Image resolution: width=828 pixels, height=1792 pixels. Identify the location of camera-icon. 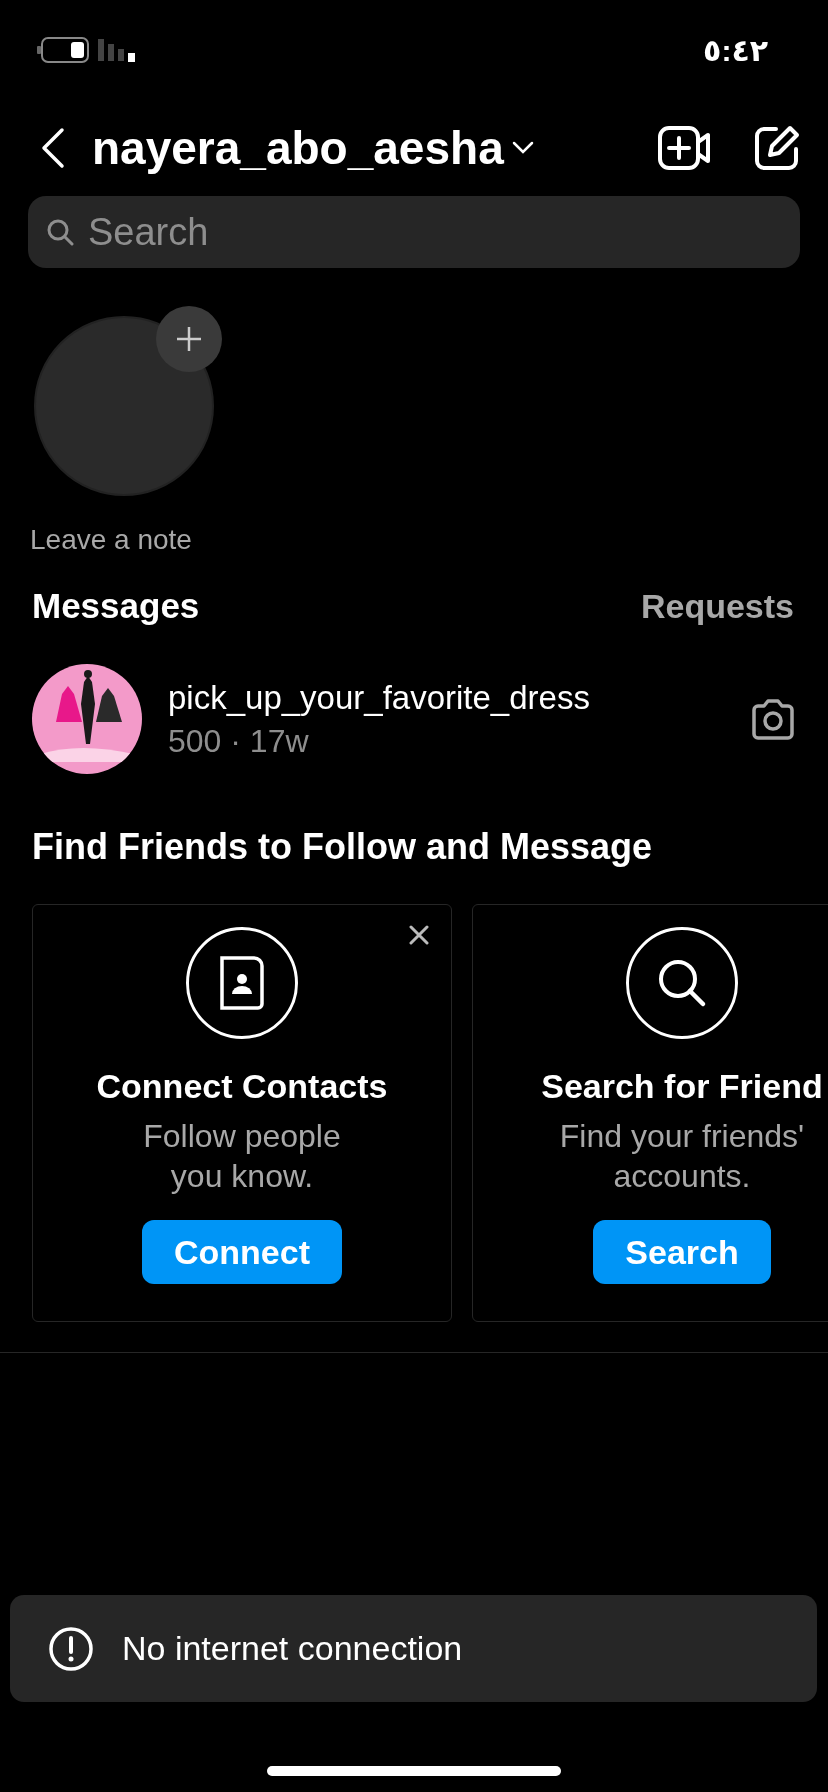
(773, 719).